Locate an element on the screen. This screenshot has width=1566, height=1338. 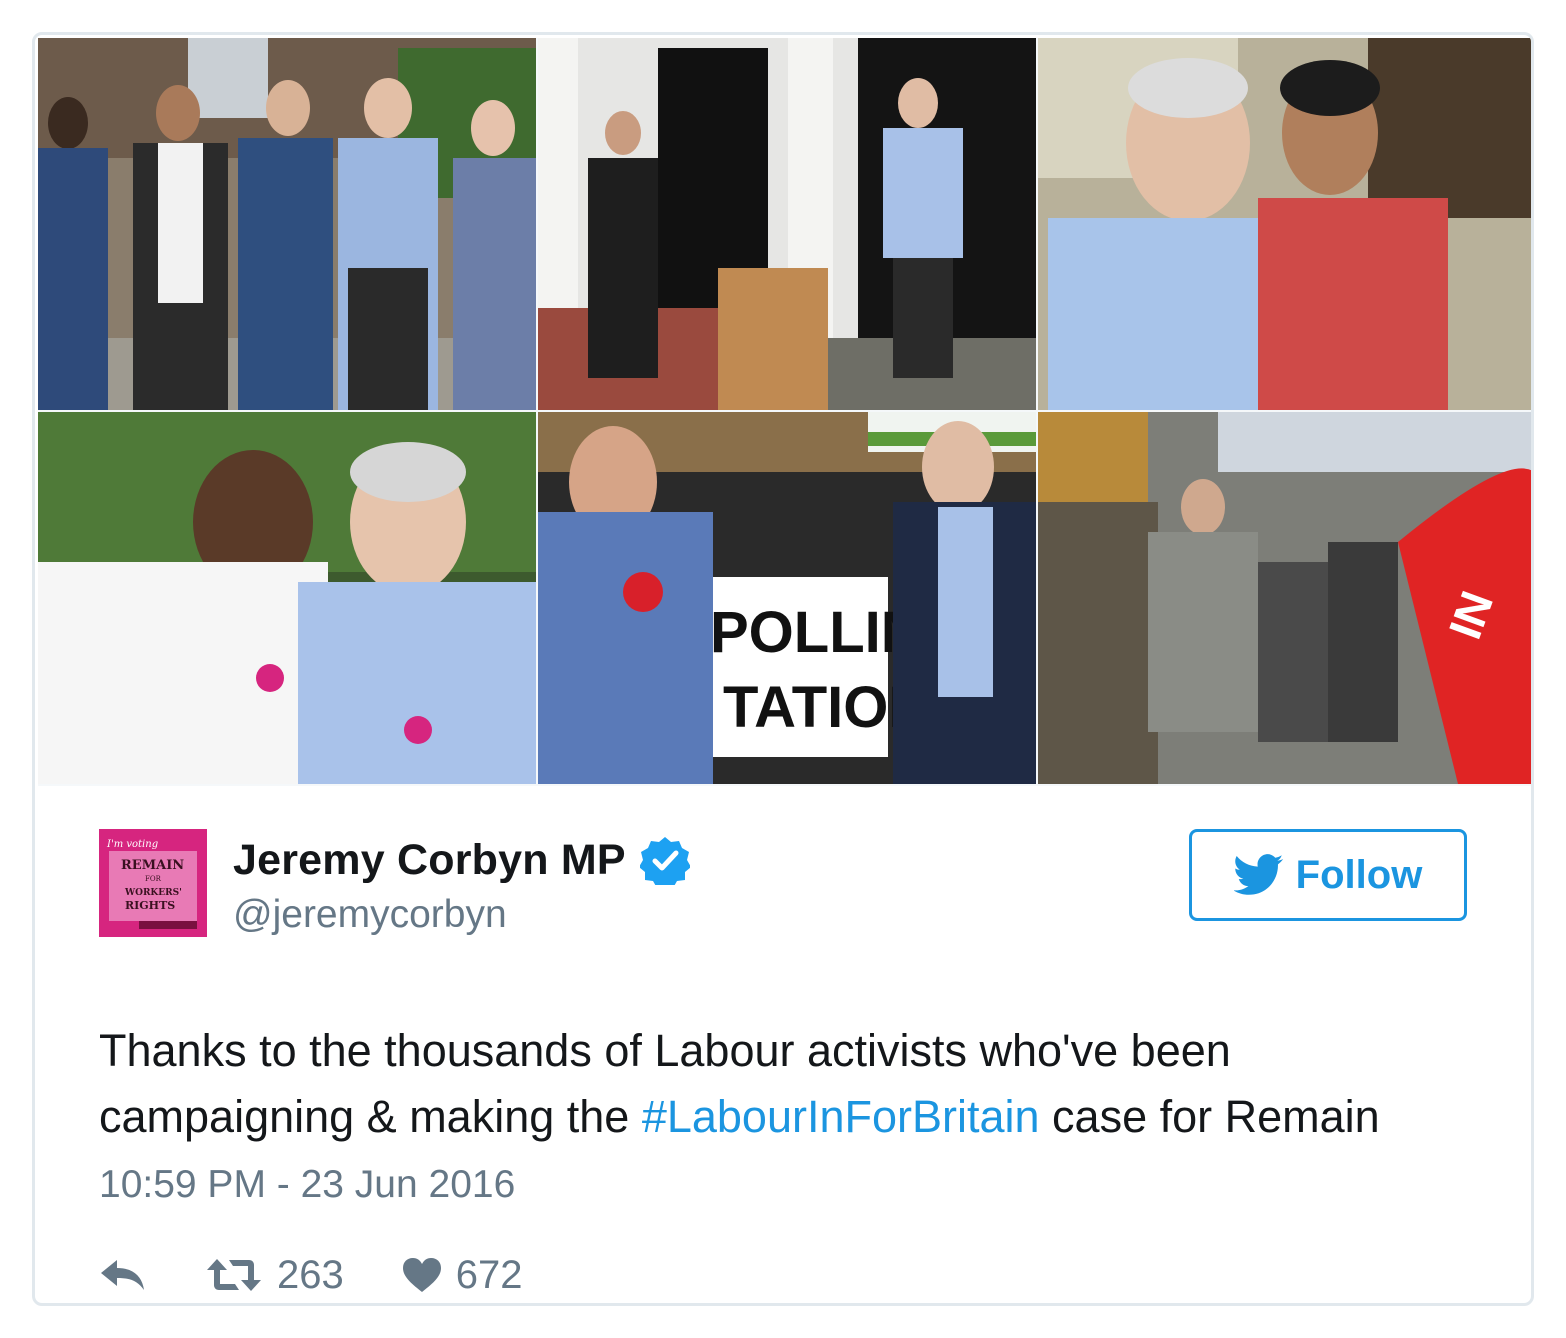
avatar: I'm voting REMAIN FOR WORKERS' RIGHTS is located at coordinates (153, 883).